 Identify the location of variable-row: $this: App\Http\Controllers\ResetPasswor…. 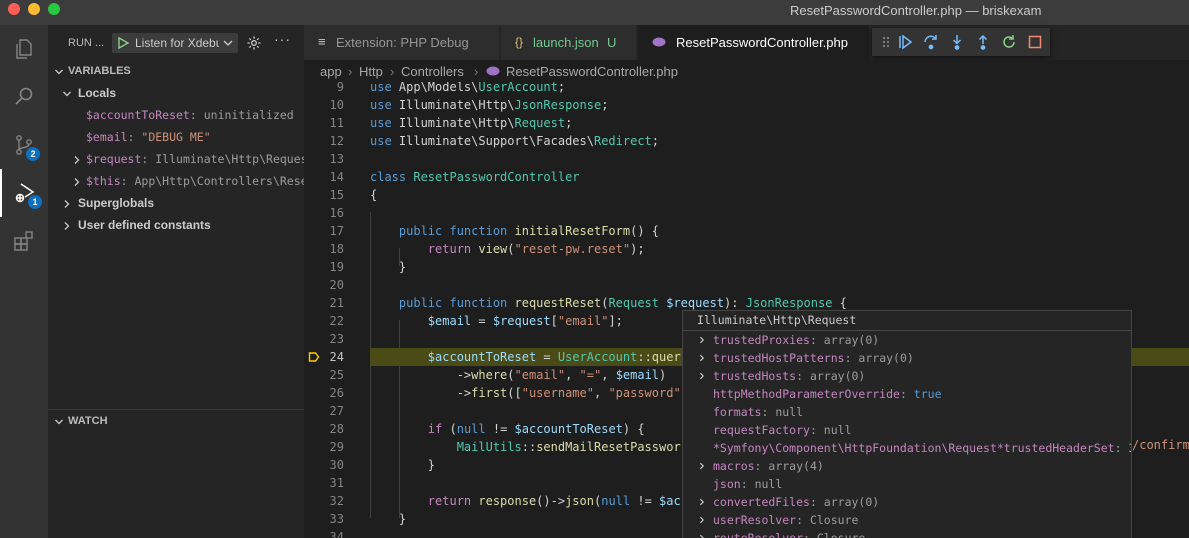
(176, 181).